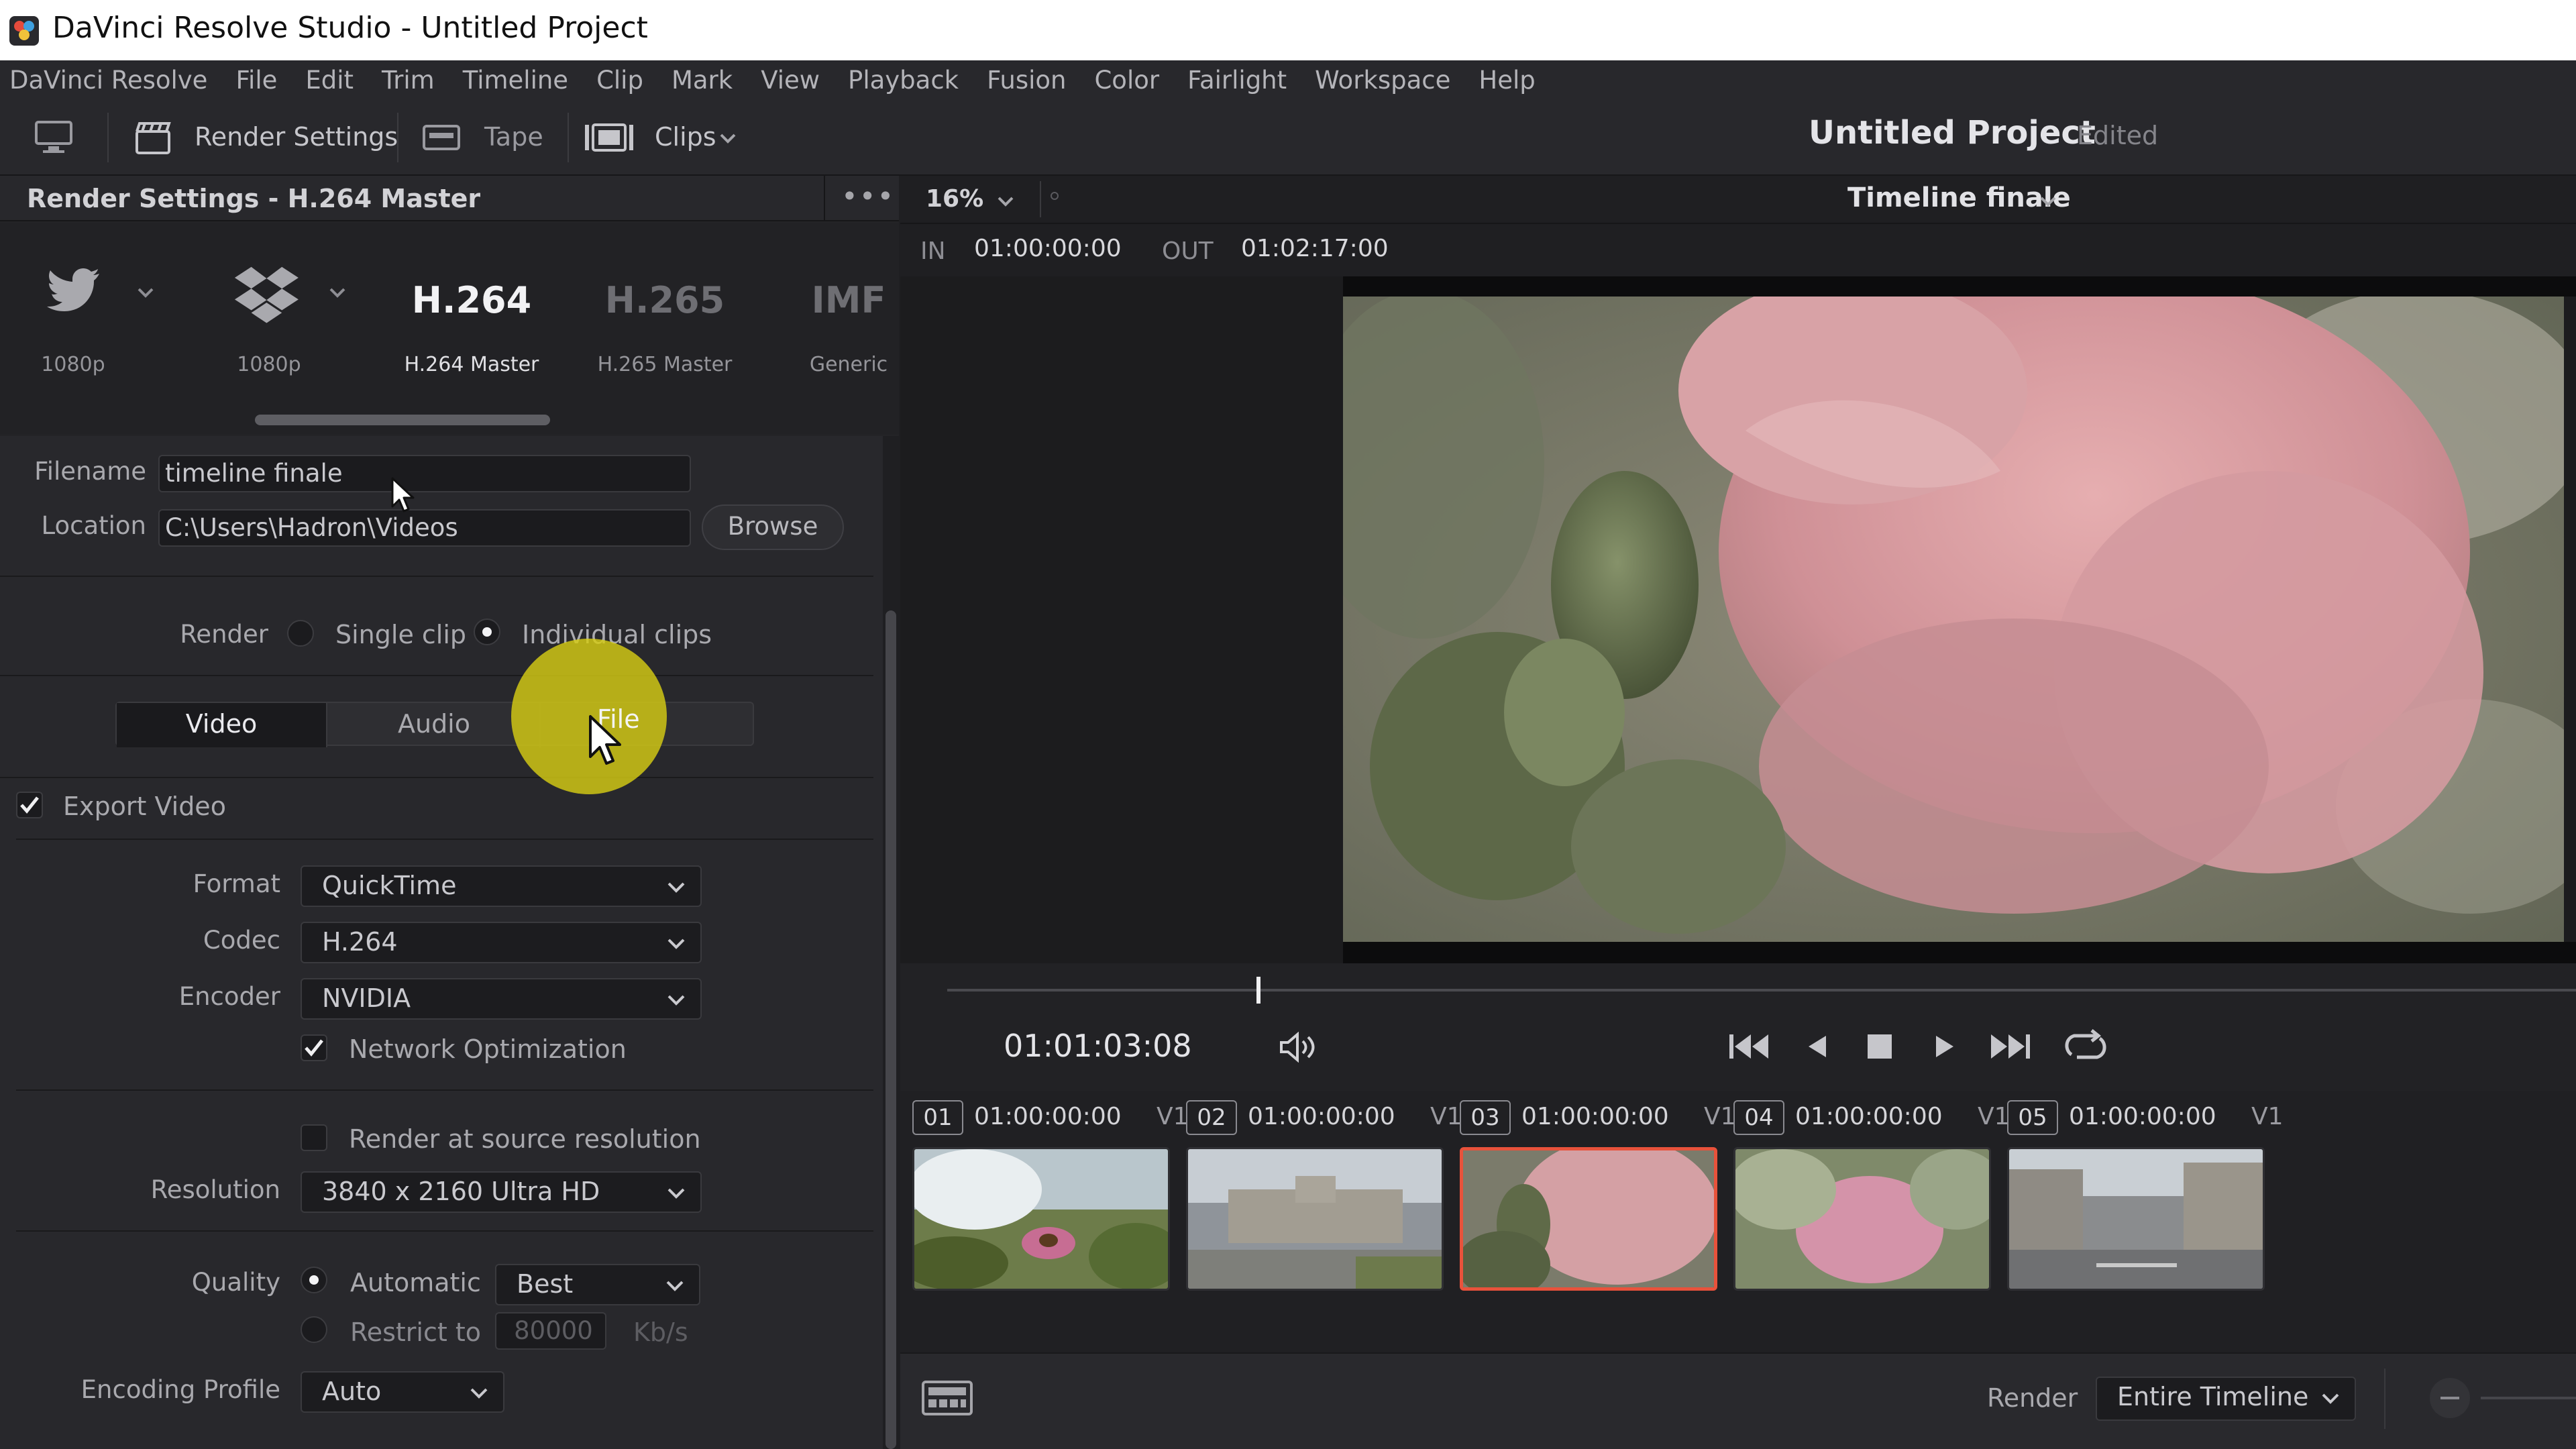 The image size is (2576, 1449). Describe the element at coordinates (1026, 80) in the screenshot. I see `menu-fusion: Fusion` at that location.